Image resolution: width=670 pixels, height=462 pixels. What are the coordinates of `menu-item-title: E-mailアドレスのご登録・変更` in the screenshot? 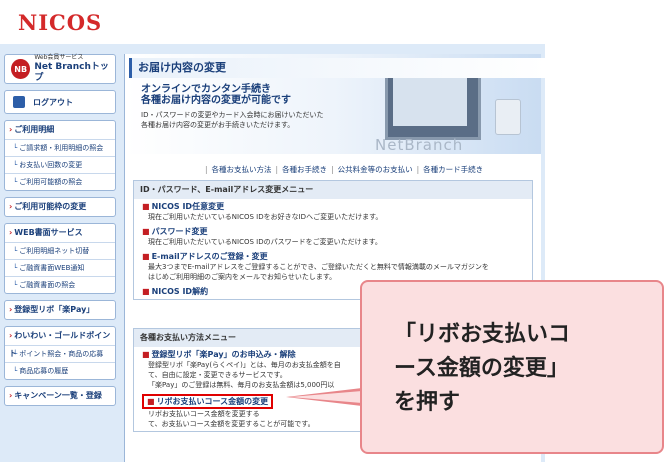 It's located at (209, 256).